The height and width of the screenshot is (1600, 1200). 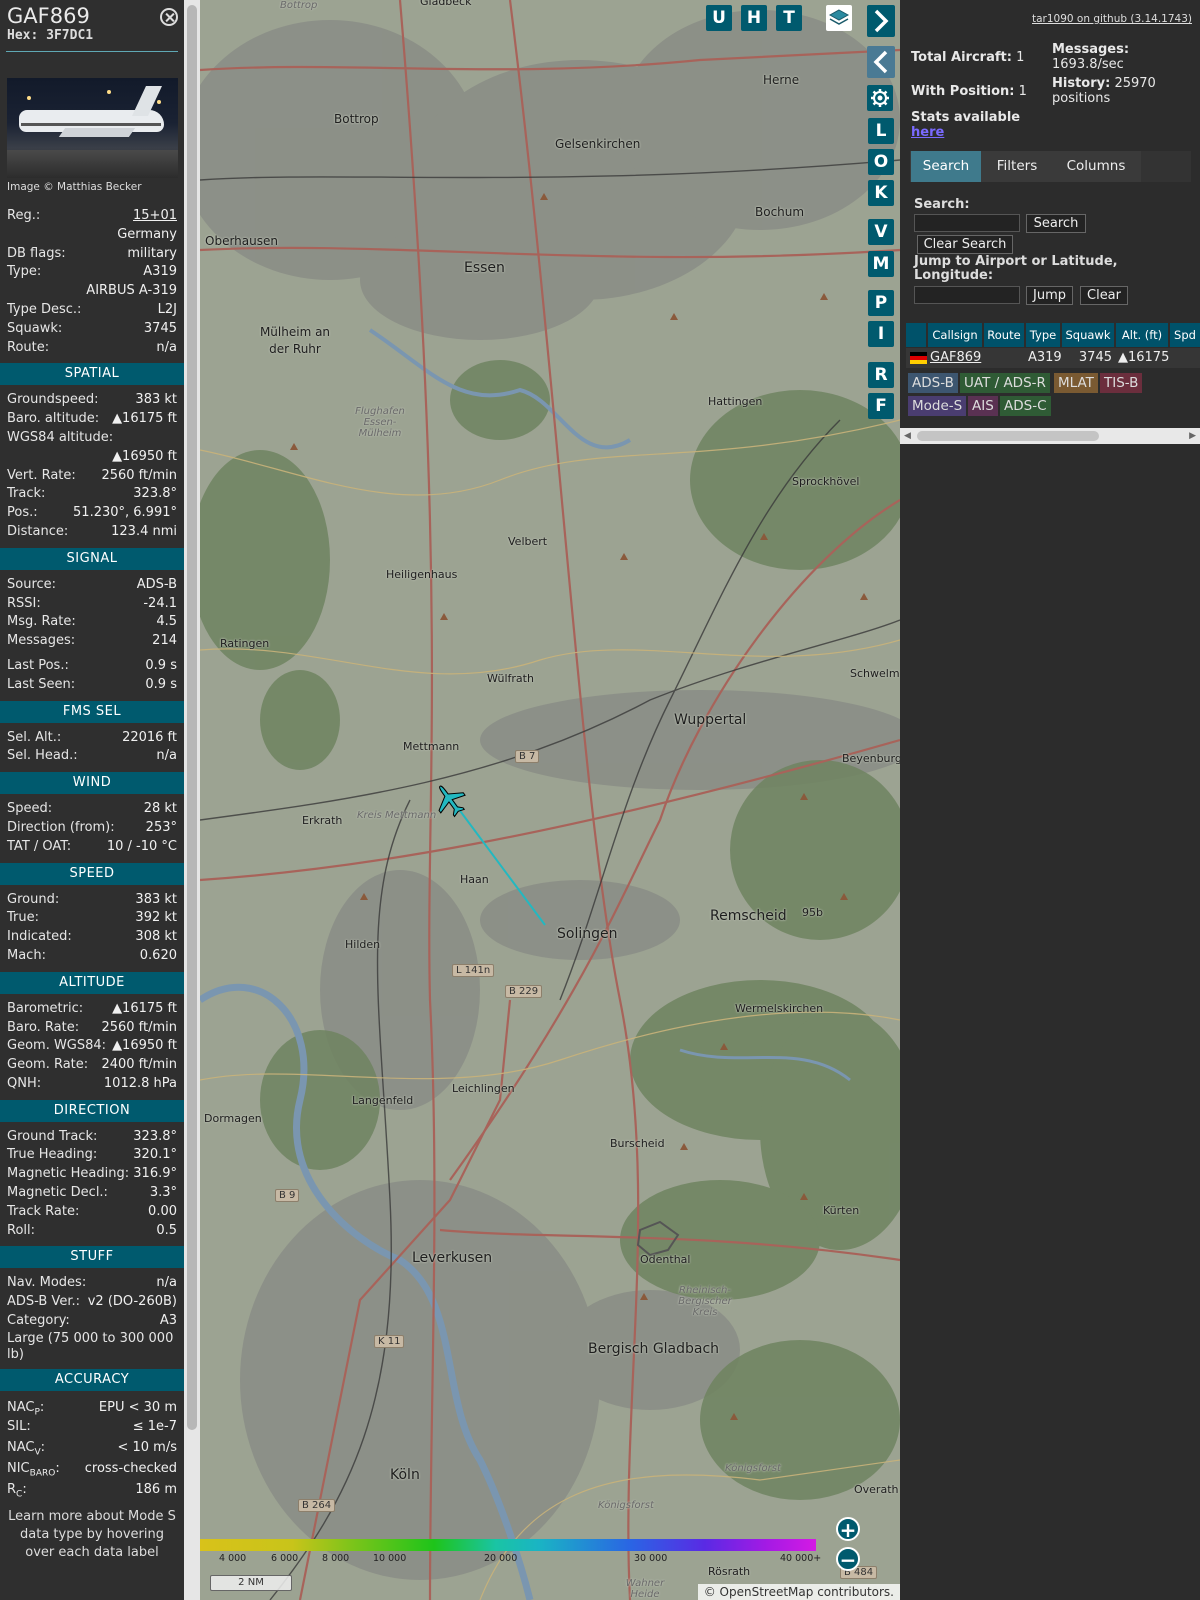 What do you see at coordinates (955, 358) in the screenshot?
I see `row-callsign: GAF869` at bounding box center [955, 358].